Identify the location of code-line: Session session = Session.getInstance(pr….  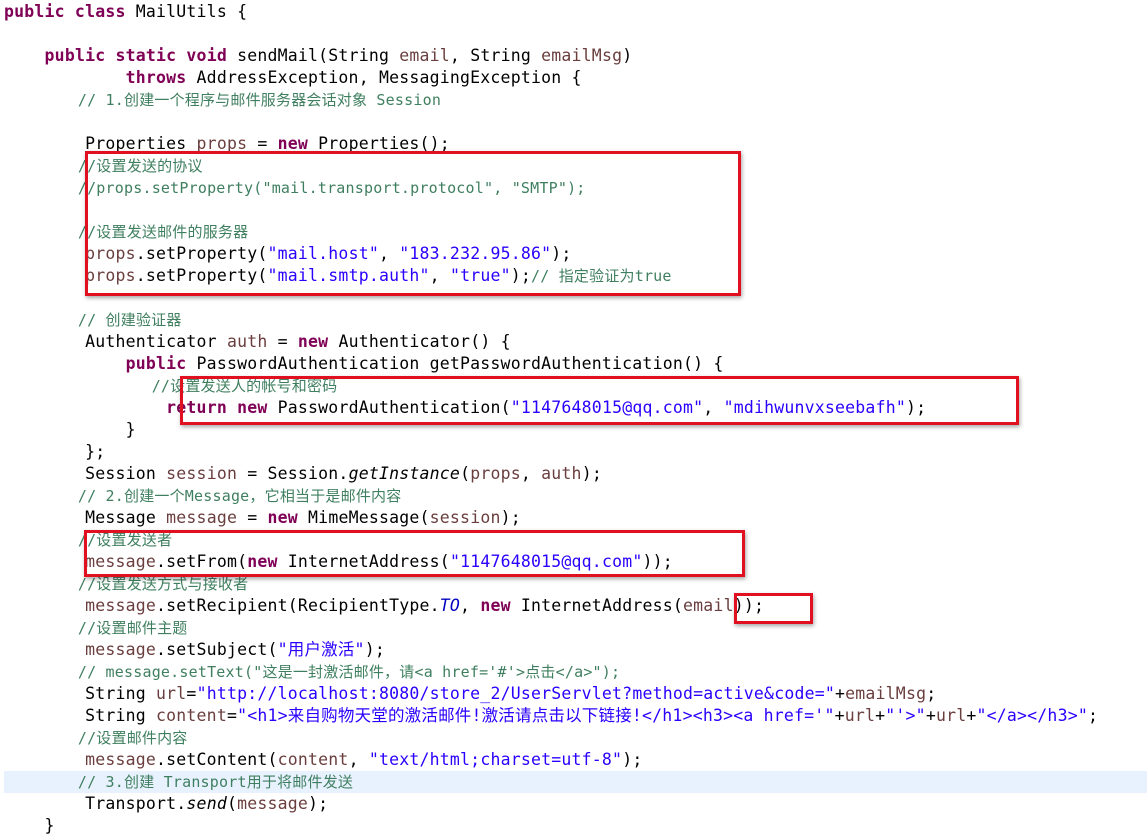
(575, 474).